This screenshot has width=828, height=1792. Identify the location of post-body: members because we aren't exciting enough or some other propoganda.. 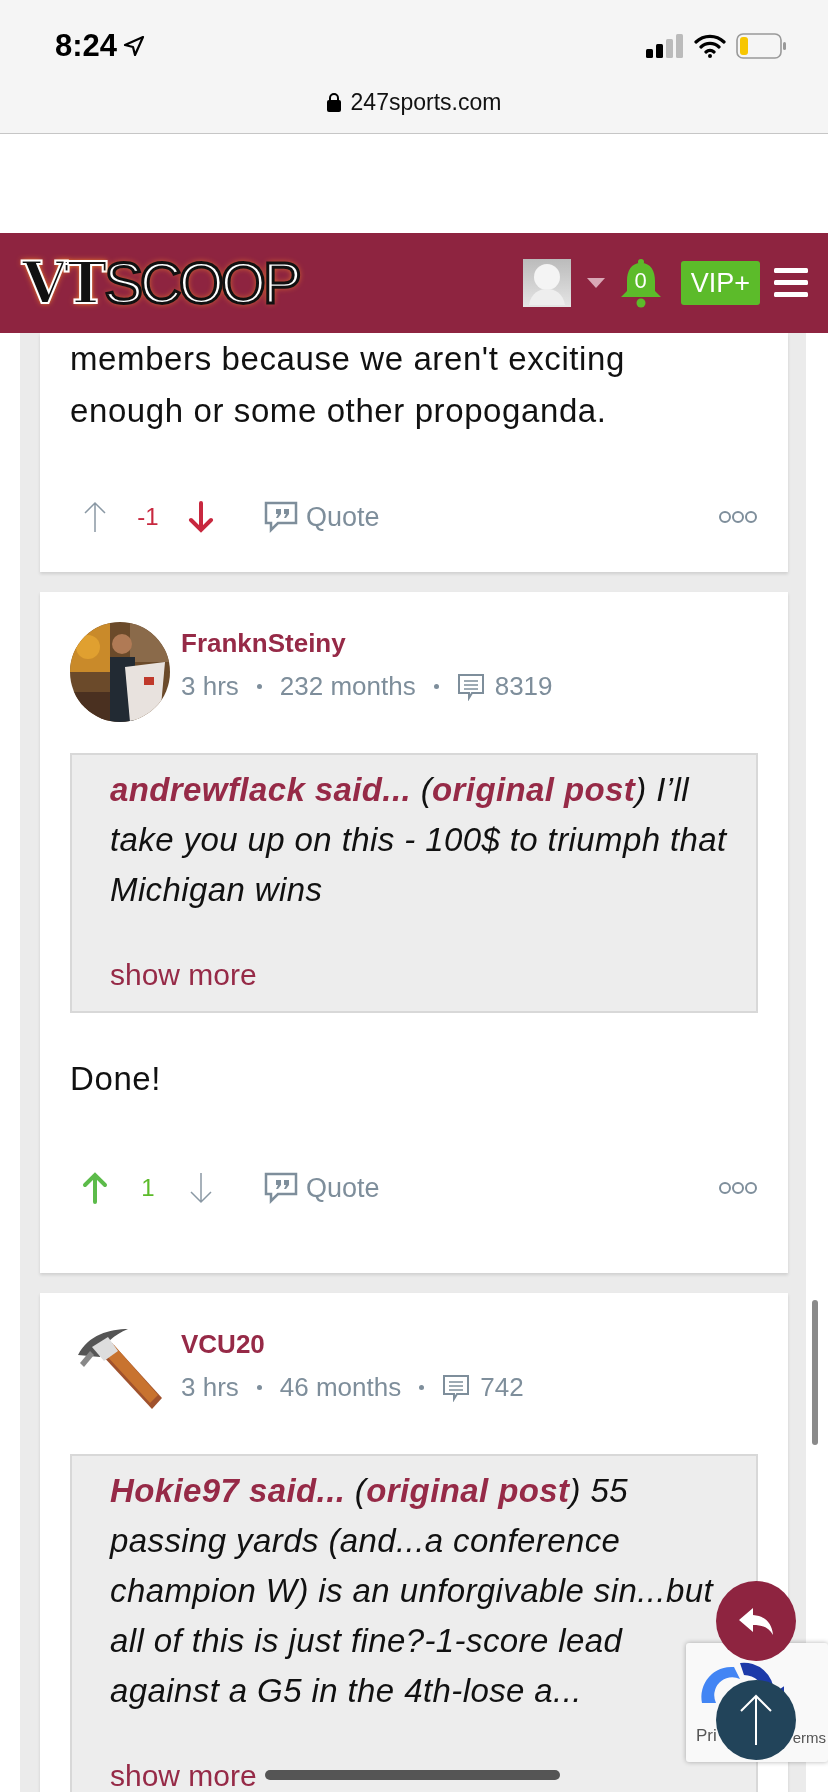
(348, 385).